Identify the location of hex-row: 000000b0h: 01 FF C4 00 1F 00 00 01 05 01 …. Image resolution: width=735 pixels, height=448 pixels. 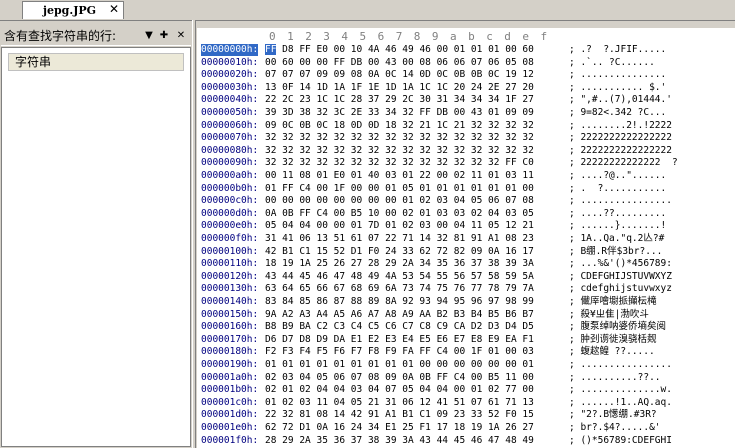
(466, 189).